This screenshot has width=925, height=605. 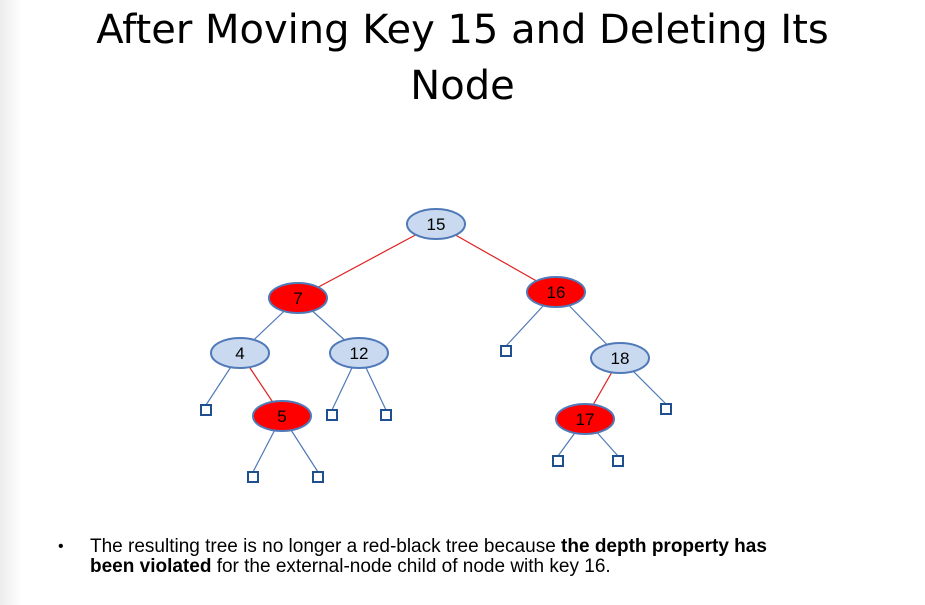 I want to click on node-key-label: 12, so click(x=359, y=353).